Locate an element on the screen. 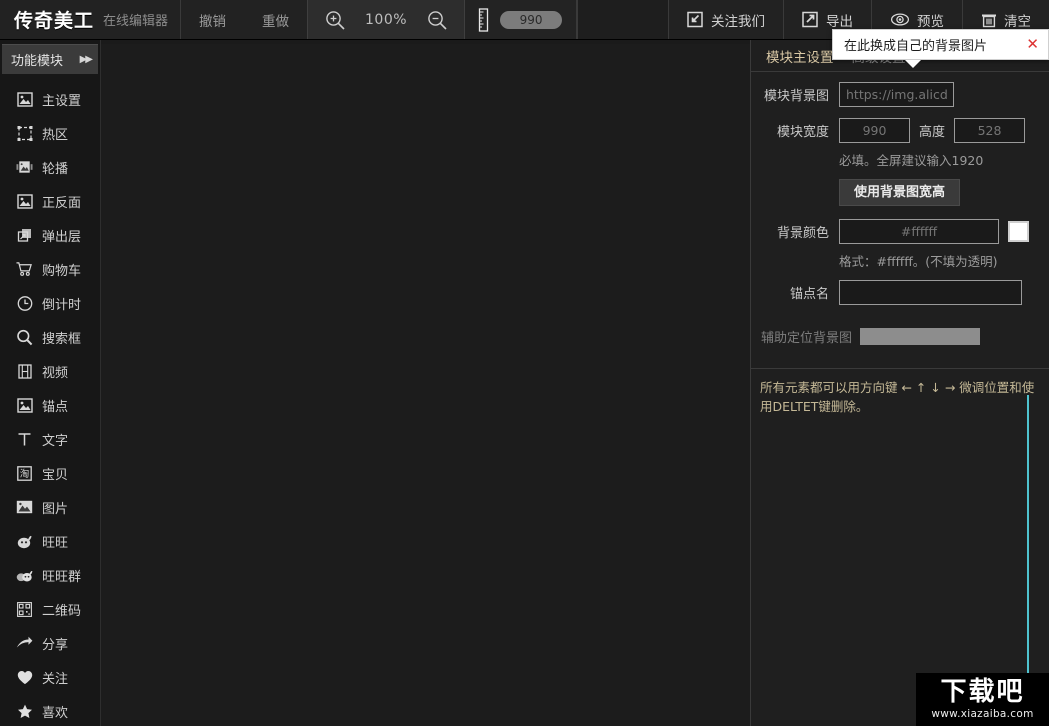 The height and width of the screenshot is (726, 1049). heart-icon is located at coordinates (24, 677).